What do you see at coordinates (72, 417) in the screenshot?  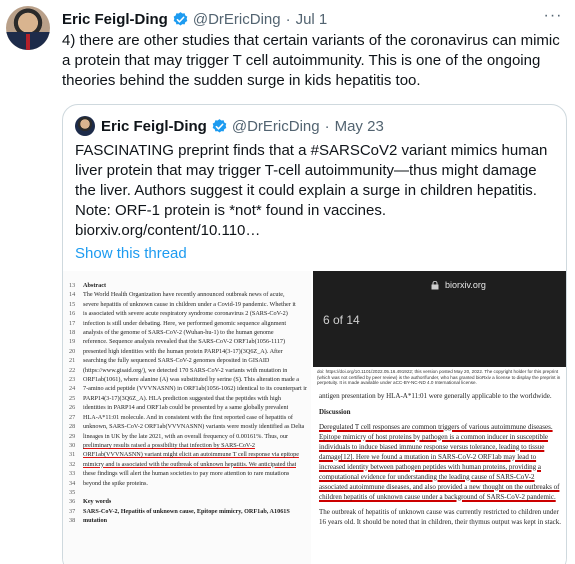 I see `line-number: 27` at bounding box center [72, 417].